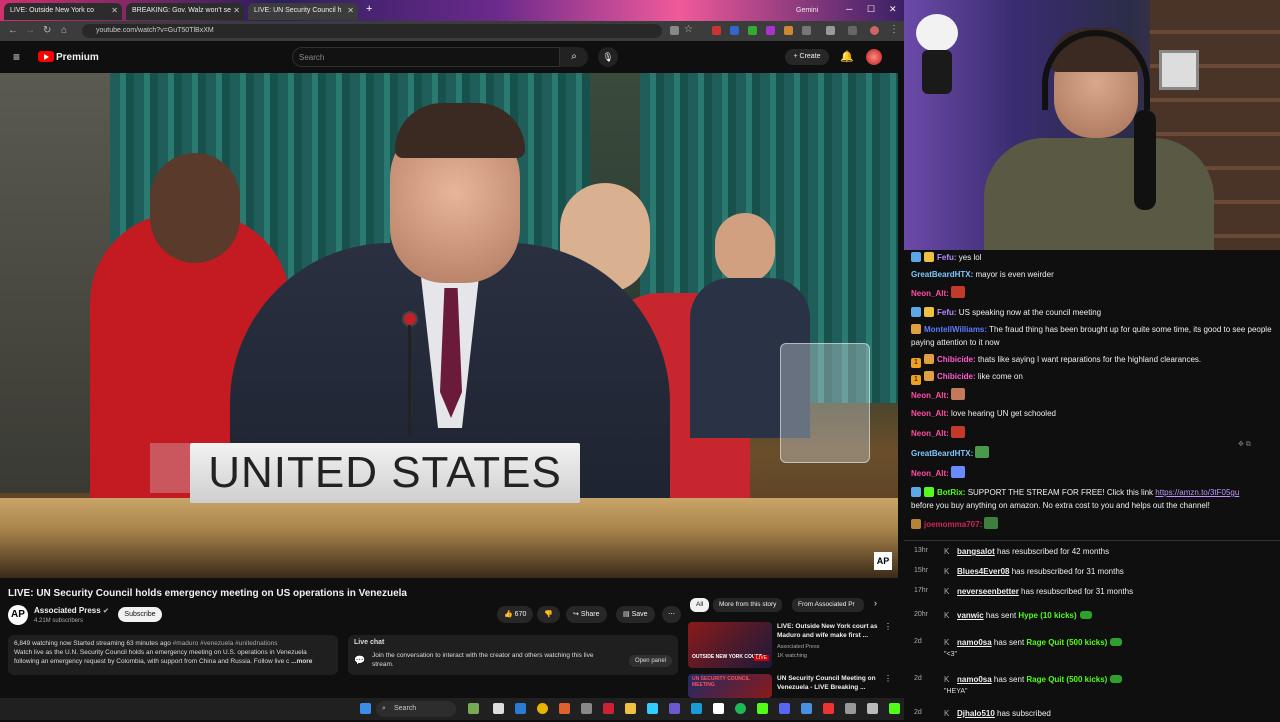 This screenshot has width=1280, height=722. What do you see at coordinates (18, 615) in the screenshot?
I see `channel-avatar: AP` at bounding box center [18, 615].